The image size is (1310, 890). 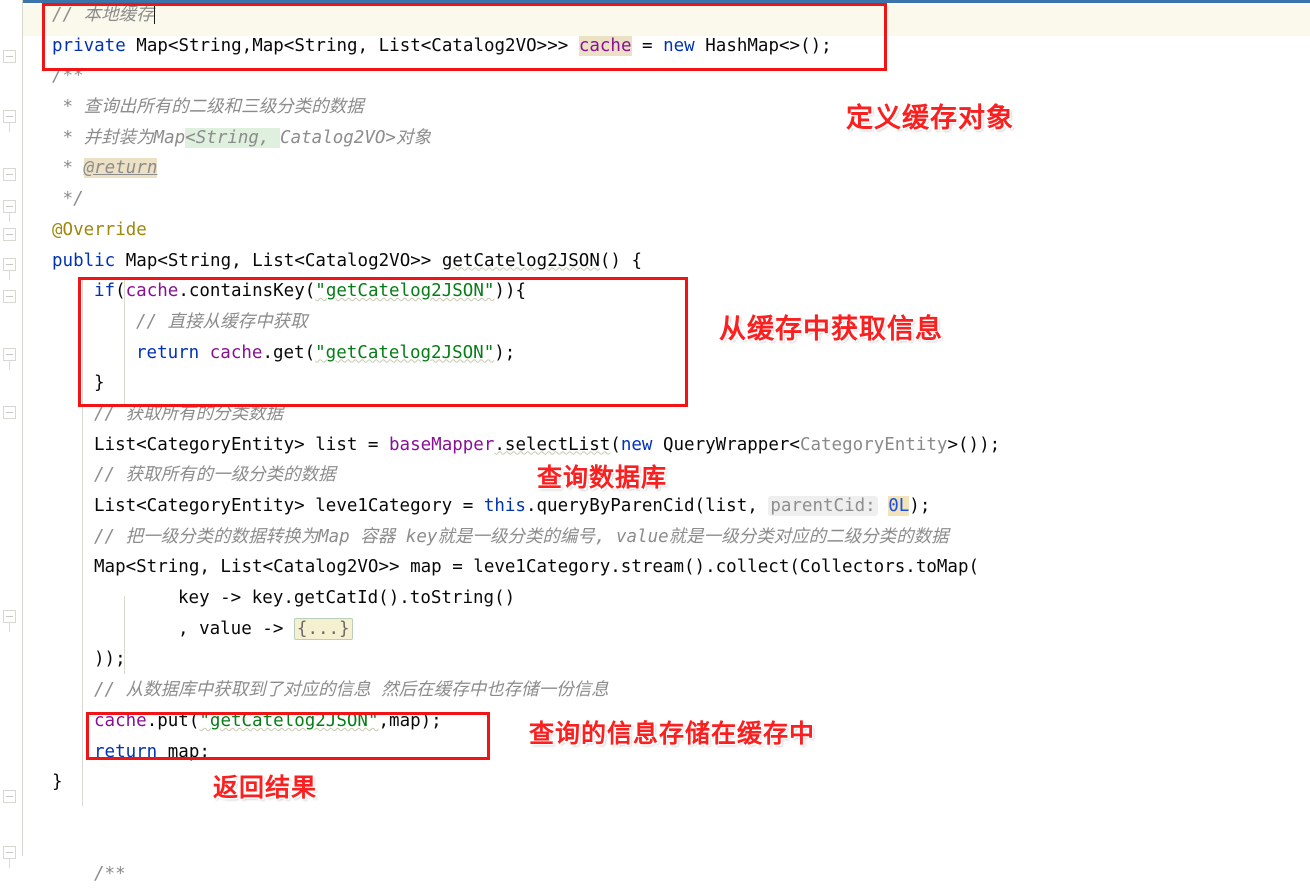 What do you see at coordinates (621, 260) in the screenshot?
I see `code-token: () {` at bounding box center [621, 260].